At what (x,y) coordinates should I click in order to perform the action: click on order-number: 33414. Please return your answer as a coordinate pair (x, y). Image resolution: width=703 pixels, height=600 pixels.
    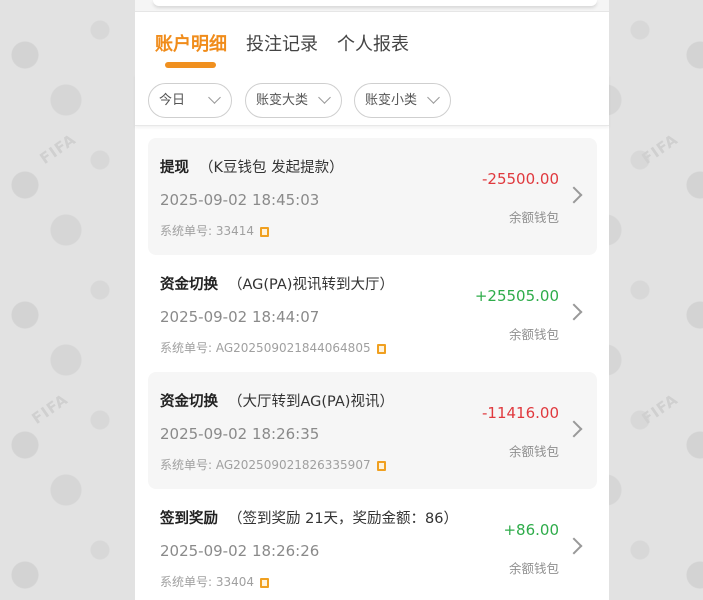
    Looking at the image, I should click on (235, 231).